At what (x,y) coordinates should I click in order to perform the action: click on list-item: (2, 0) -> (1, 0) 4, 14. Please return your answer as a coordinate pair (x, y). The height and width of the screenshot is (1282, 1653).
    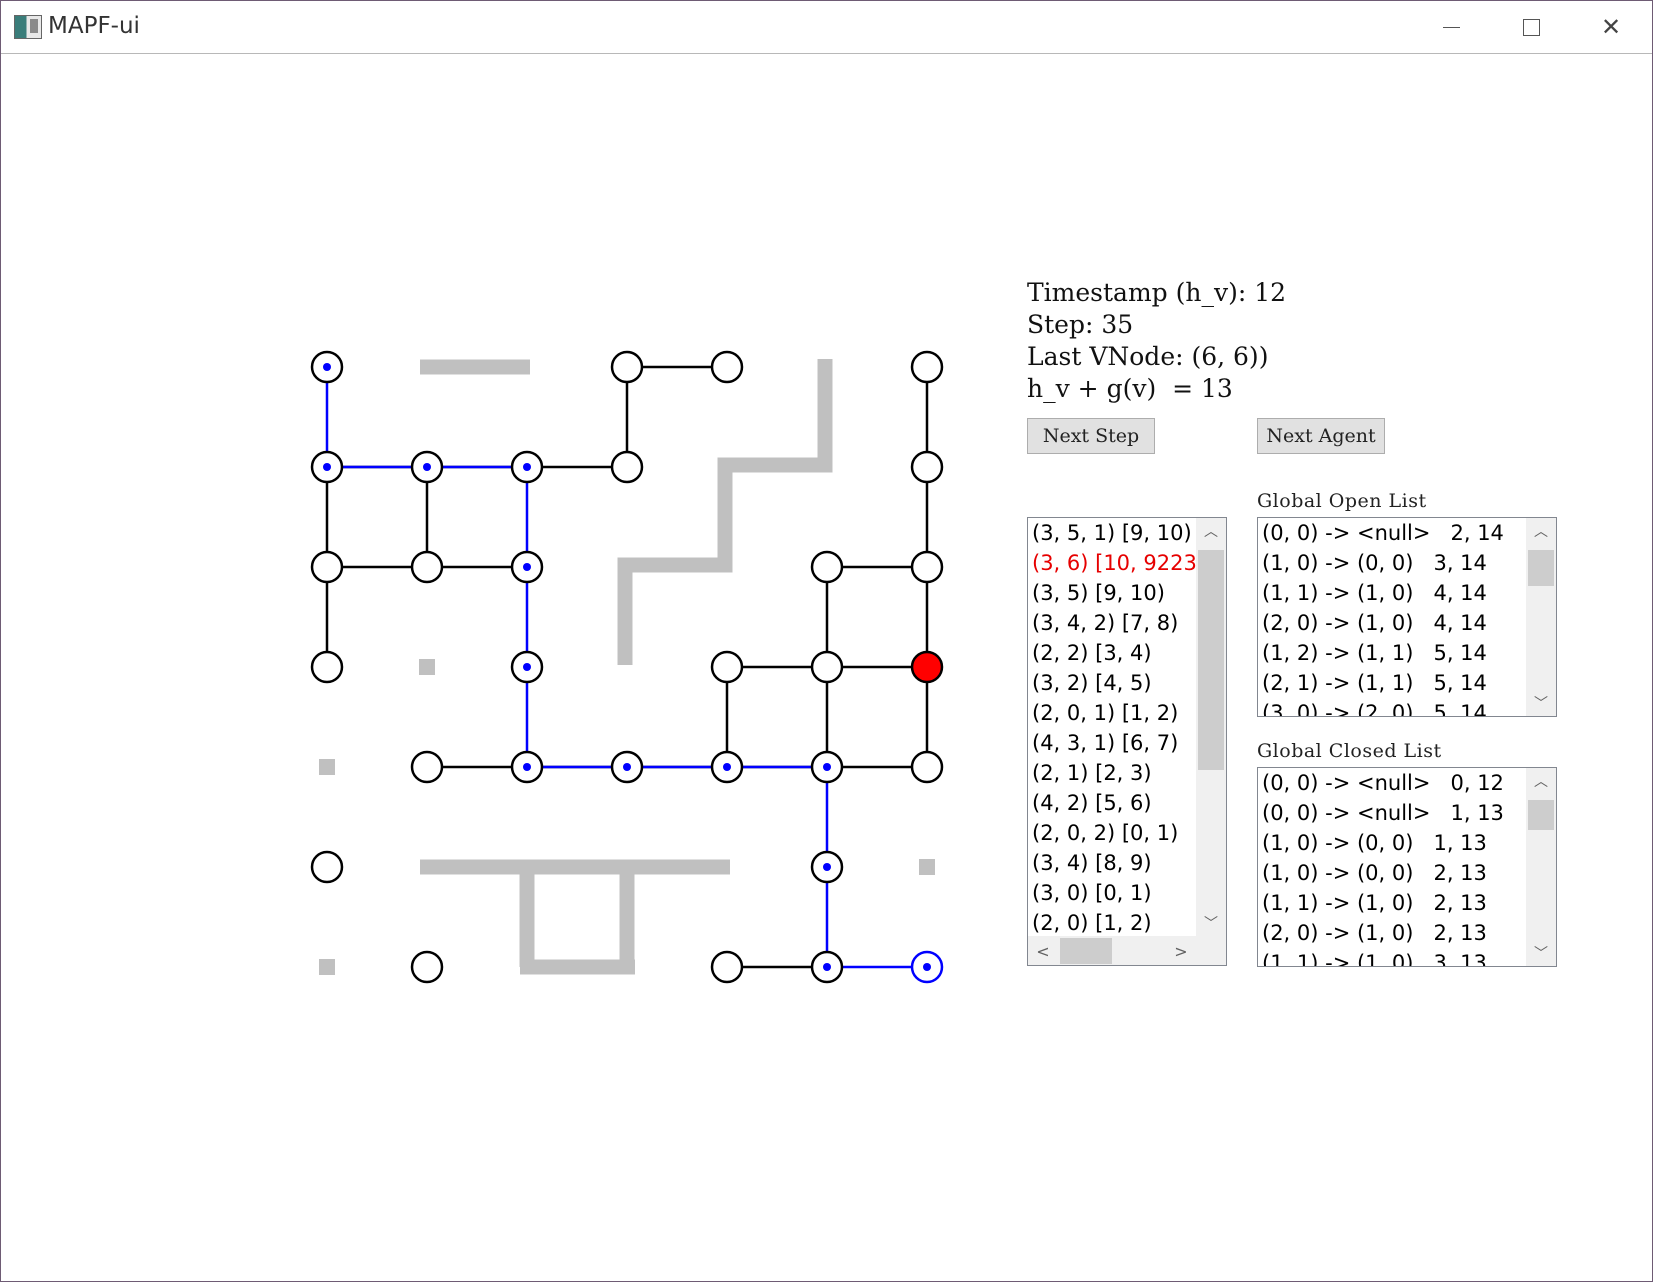
    Looking at the image, I should click on (1381, 623).